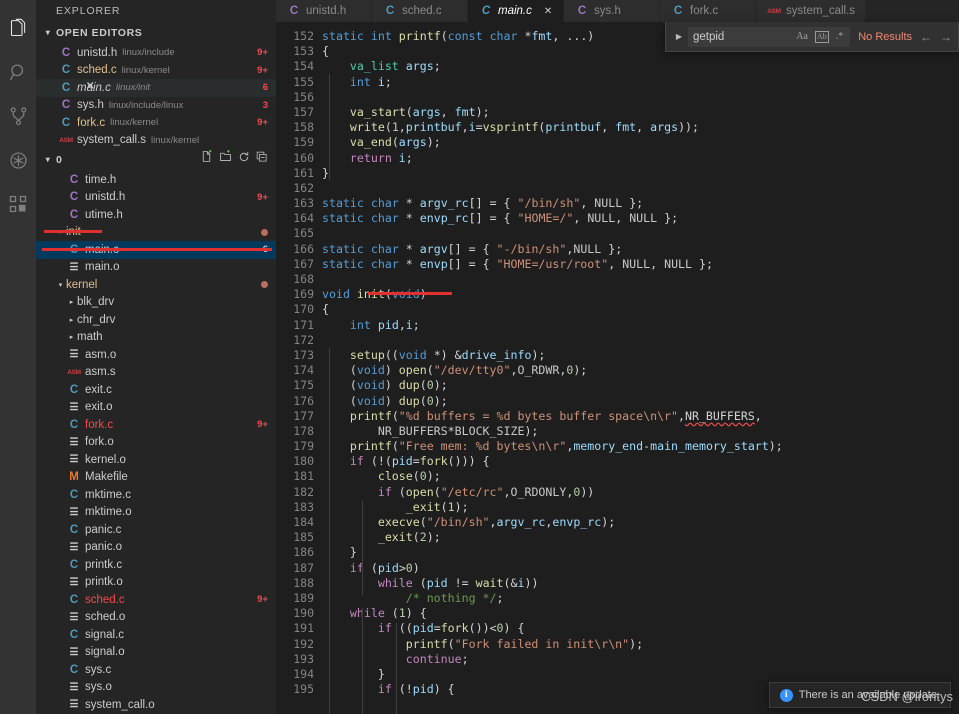  I want to click on code-token: pid, so click(437, 582).